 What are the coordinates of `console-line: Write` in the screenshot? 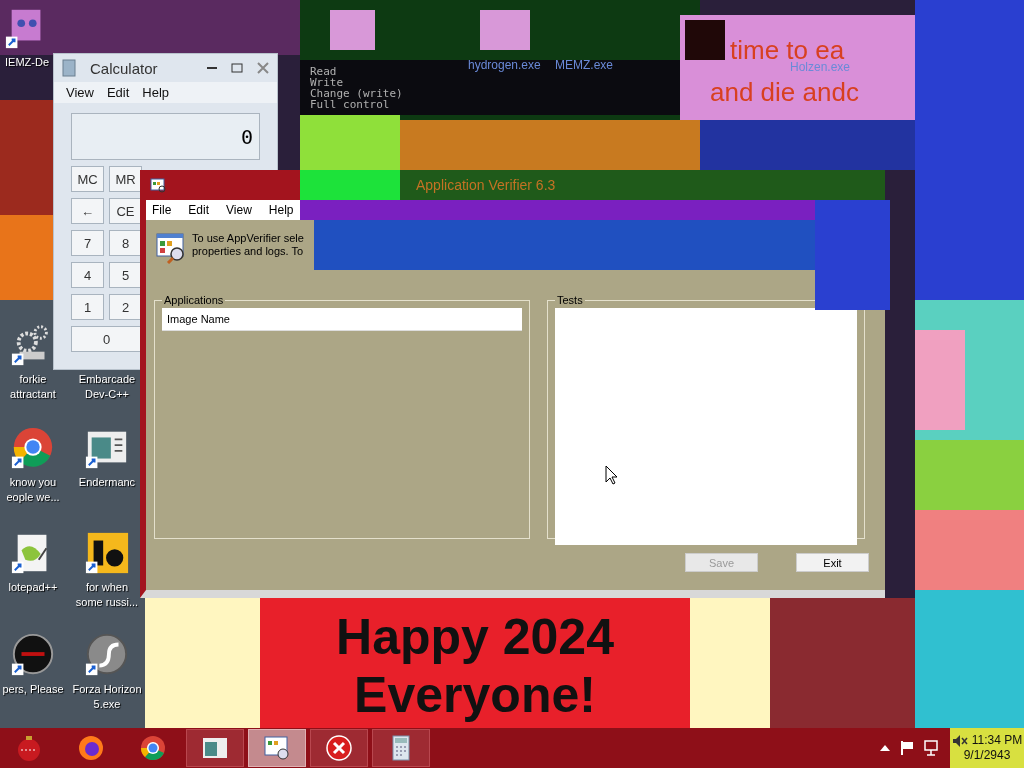 It's located at (327, 82).